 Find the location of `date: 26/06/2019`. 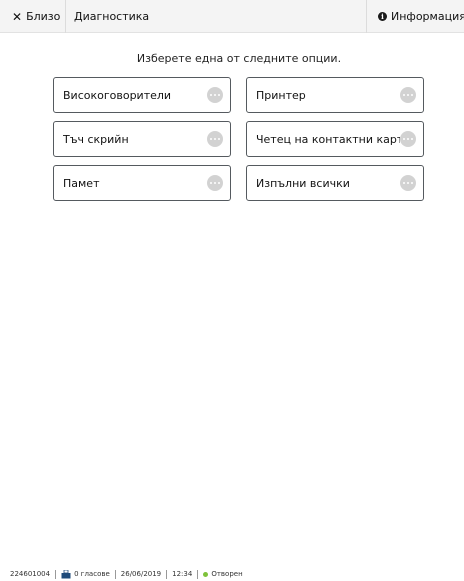

date: 26/06/2019 is located at coordinates (141, 574).